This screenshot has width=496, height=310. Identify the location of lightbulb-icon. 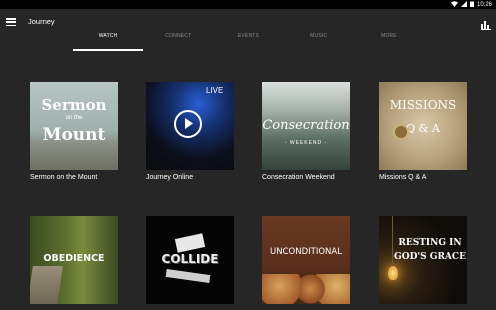
(393, 273).